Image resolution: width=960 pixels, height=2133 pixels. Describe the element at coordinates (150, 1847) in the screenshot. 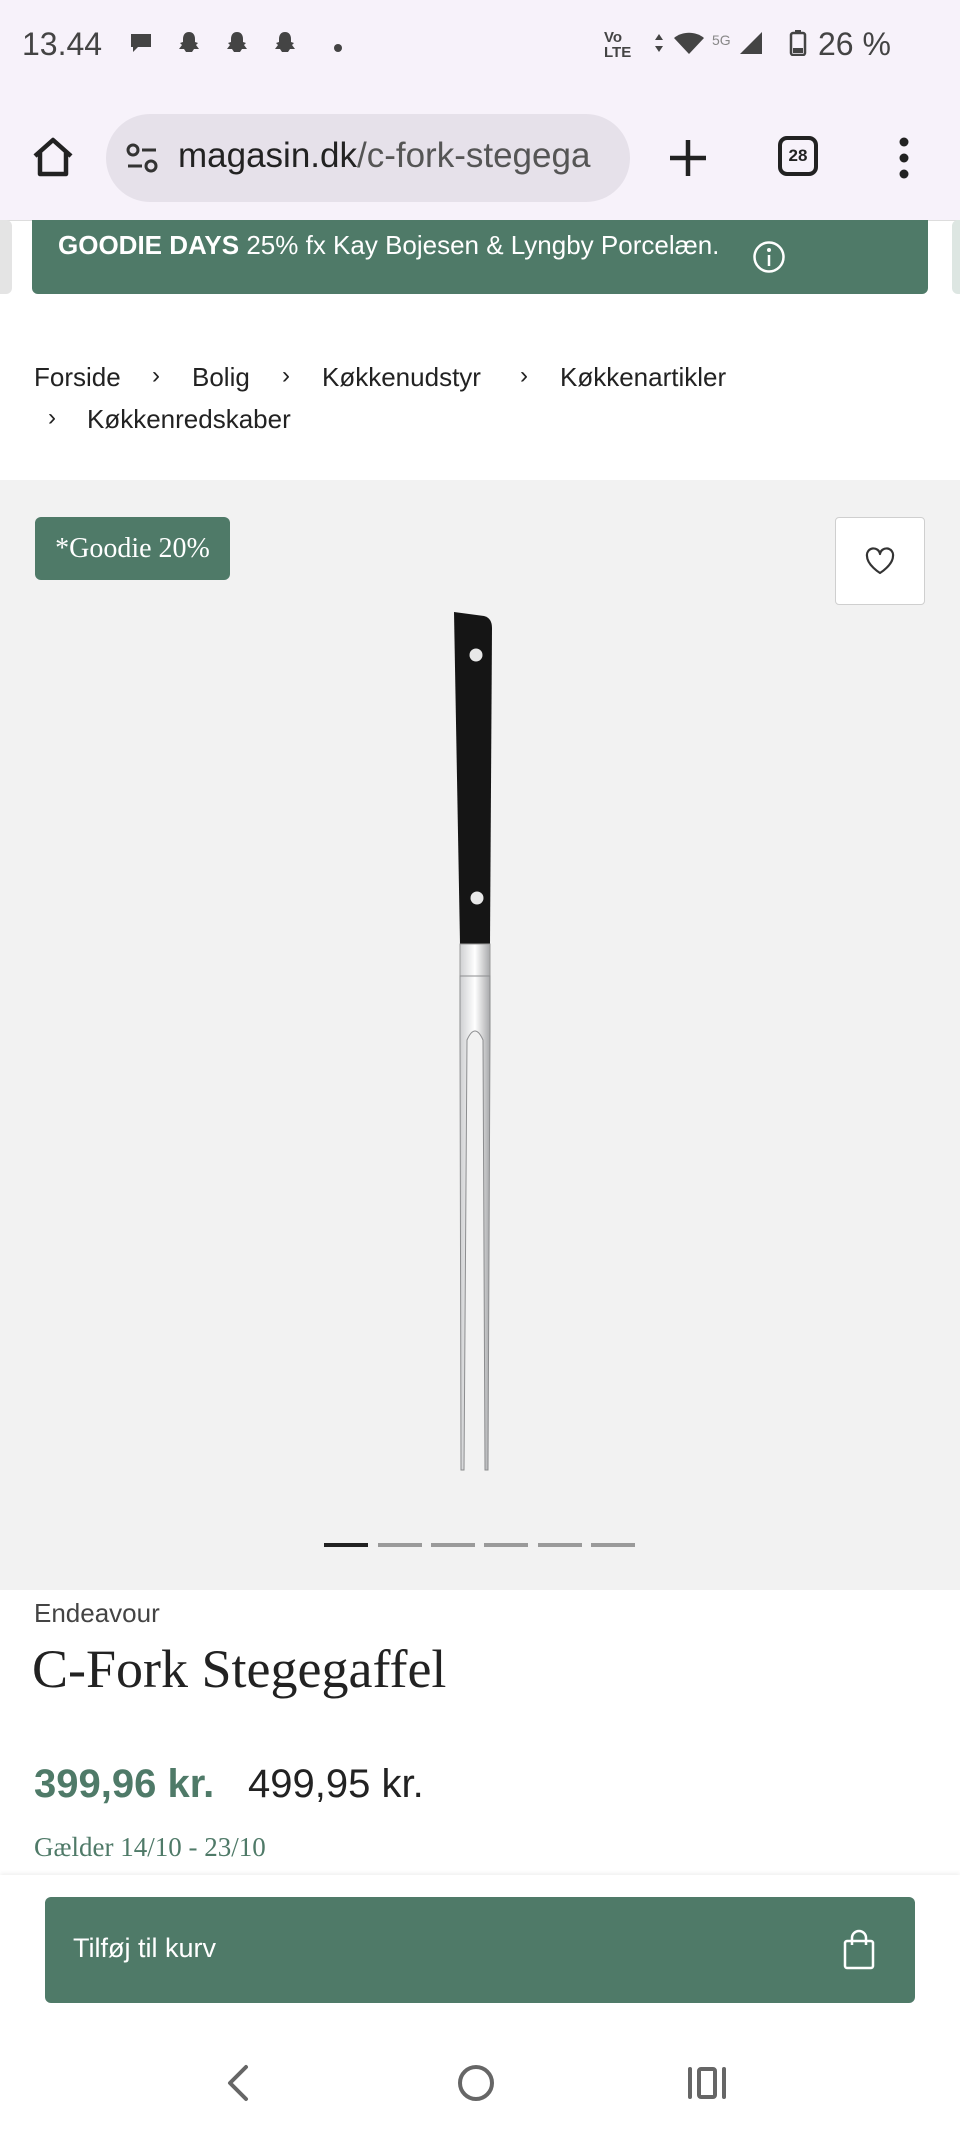

I see `offer-validity: Gælder 14/10 - 23/10` at that location.